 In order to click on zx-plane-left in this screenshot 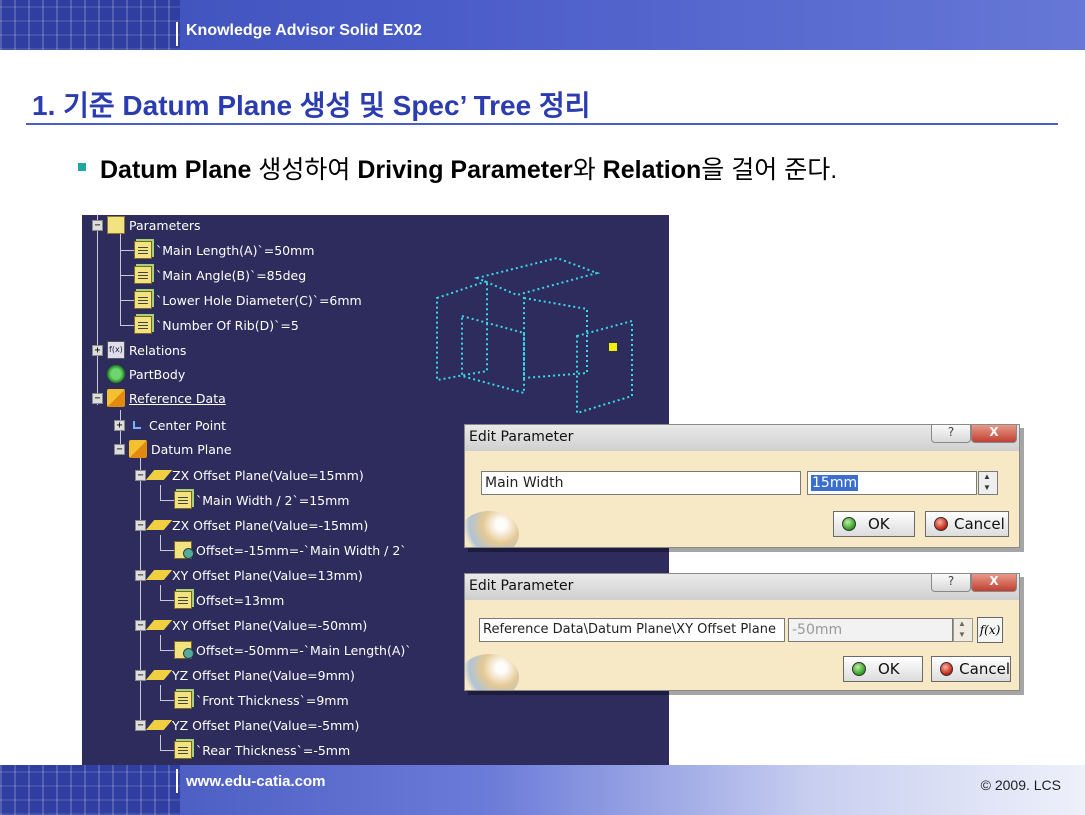, I will do `click(462, 330)`.